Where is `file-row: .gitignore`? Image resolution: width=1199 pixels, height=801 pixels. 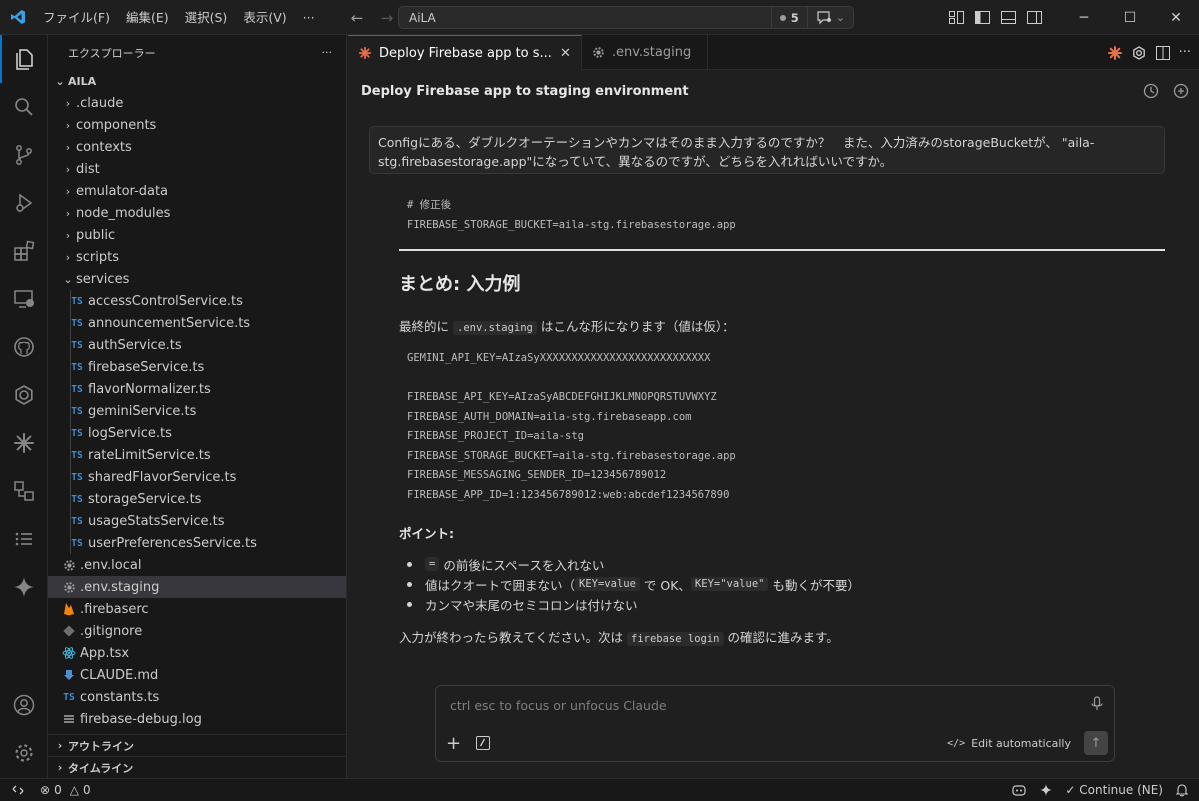
file-row: .gitignore is located at coordinates (197, 631).